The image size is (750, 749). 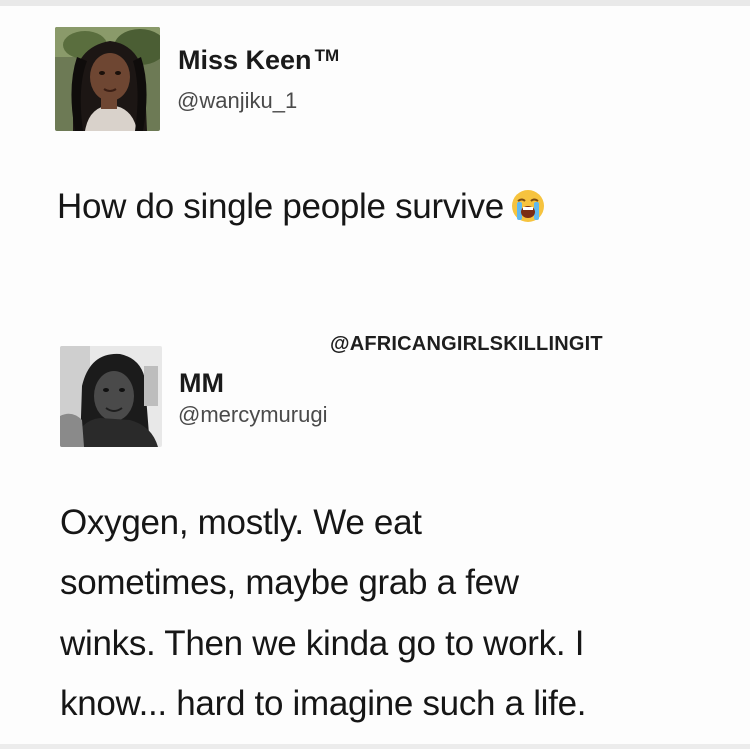 What do you see at coordinates (107, 79) in the screenshot?
I see `avatar` at bounding box center [107, 79].